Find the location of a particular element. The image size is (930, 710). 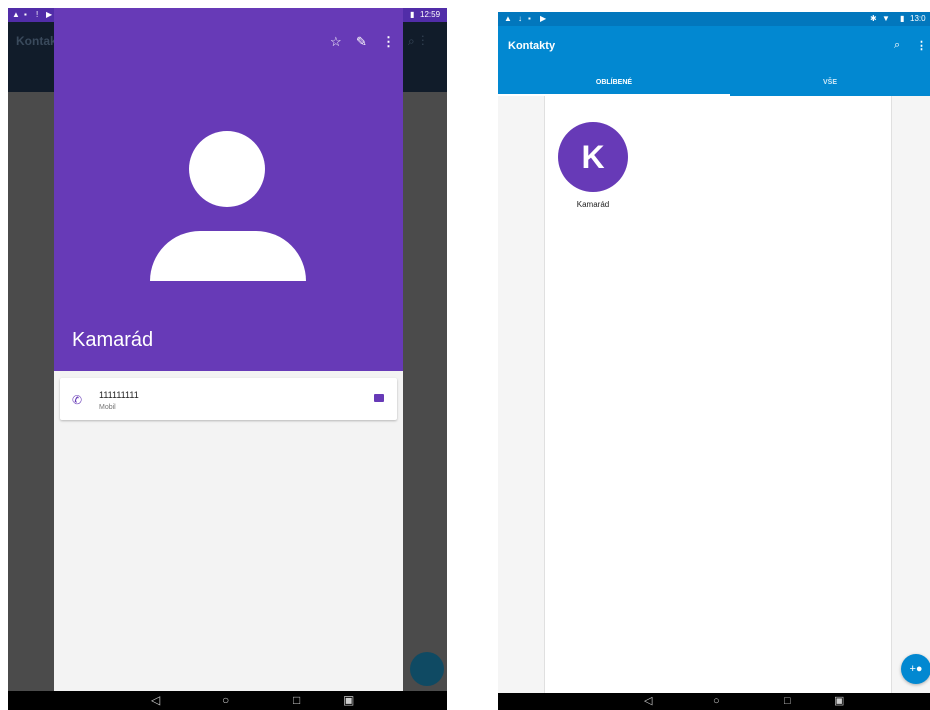

edit-icon: ✎ is located at coordinates (361, 42).